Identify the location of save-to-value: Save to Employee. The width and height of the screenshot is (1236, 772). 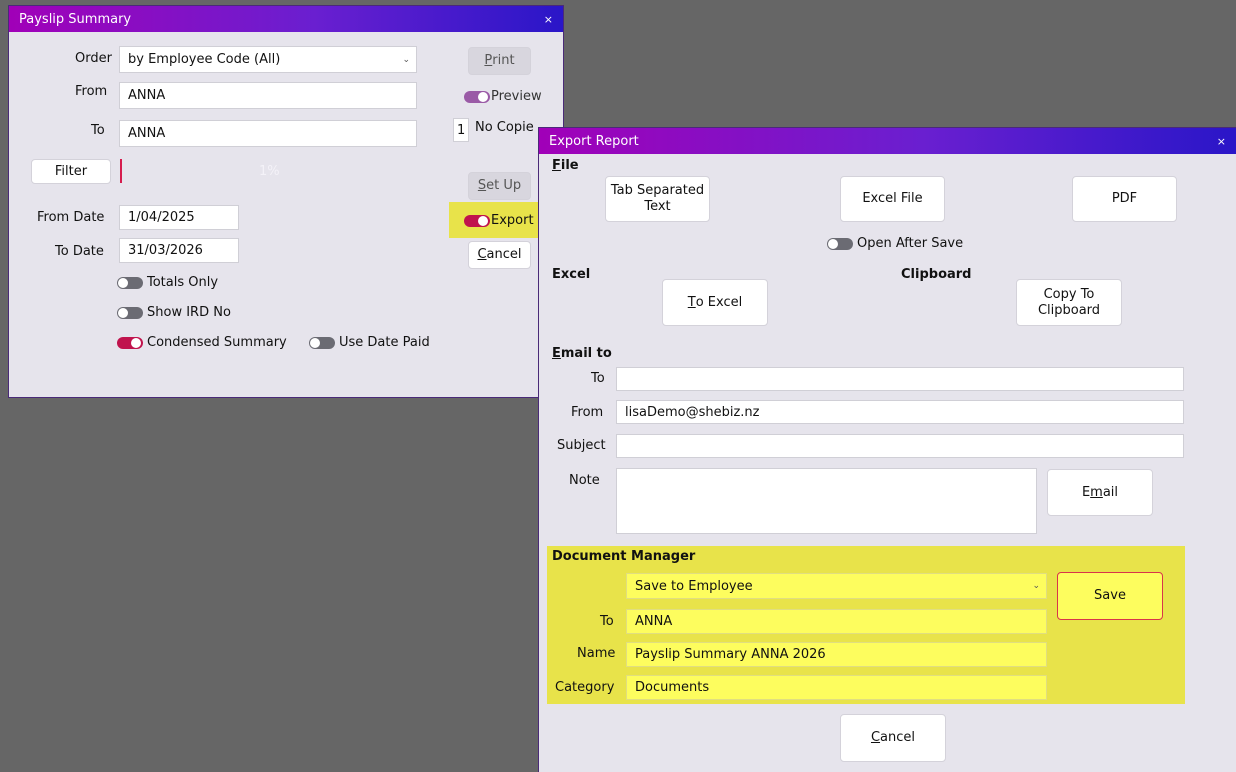
(694, 586).